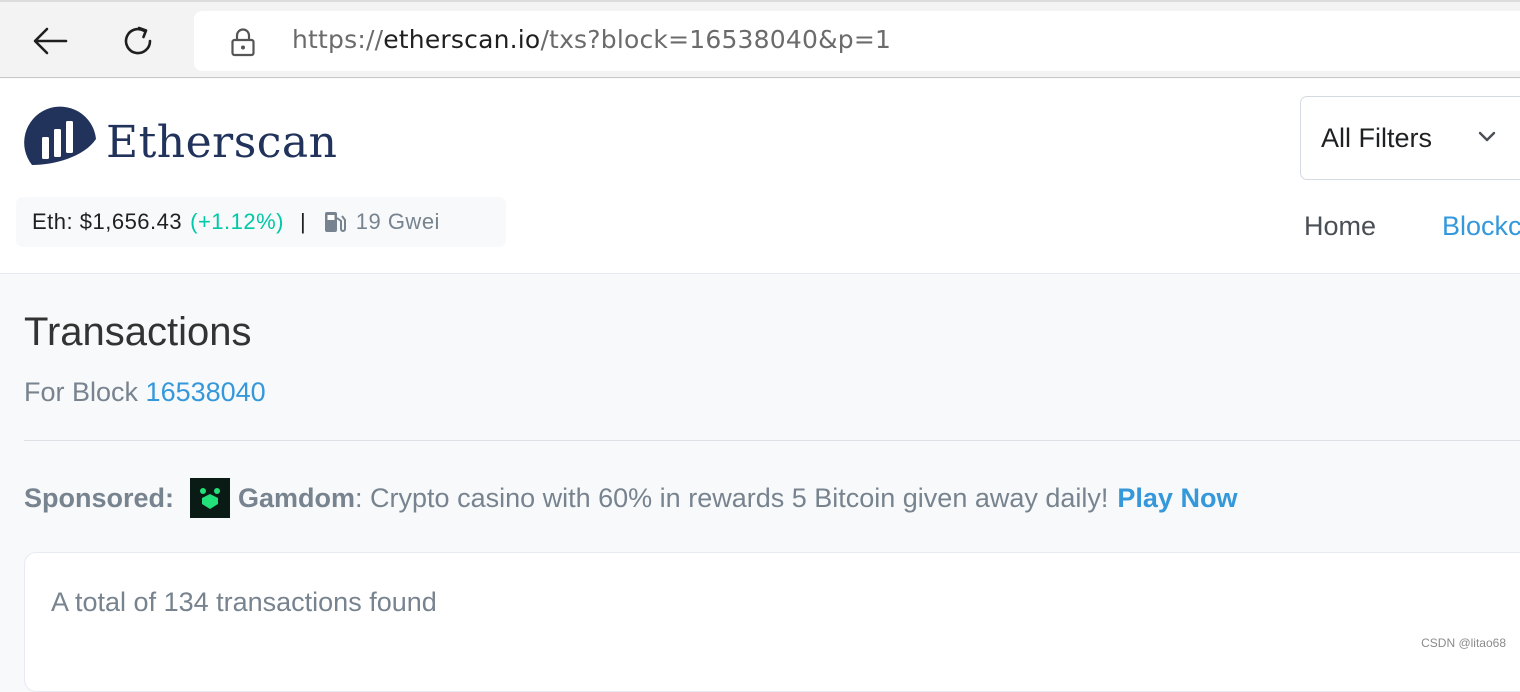  I want to click on arrow-left-icon, so click(50, 41).